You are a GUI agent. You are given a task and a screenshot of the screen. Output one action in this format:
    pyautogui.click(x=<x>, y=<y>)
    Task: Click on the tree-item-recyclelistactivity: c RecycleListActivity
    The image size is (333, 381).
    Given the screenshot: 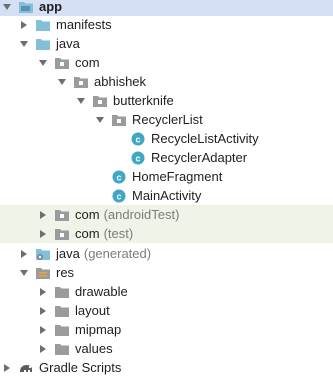 What is the action you would take?
    pyautogui.click(x=166, y=138)
    